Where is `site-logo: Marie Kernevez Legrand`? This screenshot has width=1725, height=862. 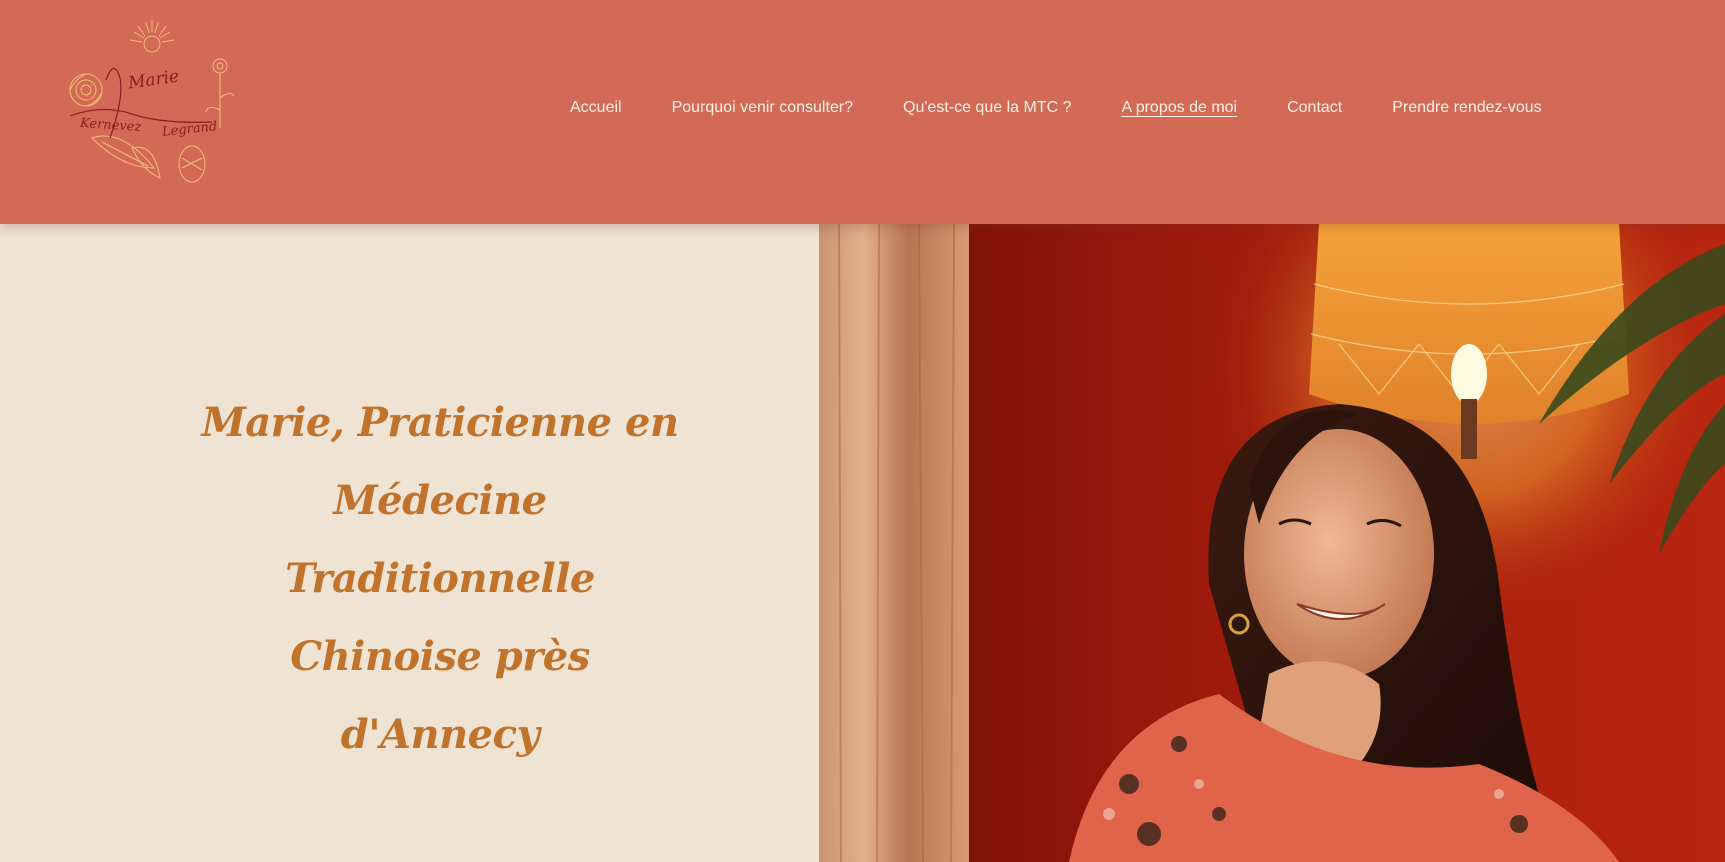 site-logo: Marie Kernevez Legrand is located at coordinates (151, 108).